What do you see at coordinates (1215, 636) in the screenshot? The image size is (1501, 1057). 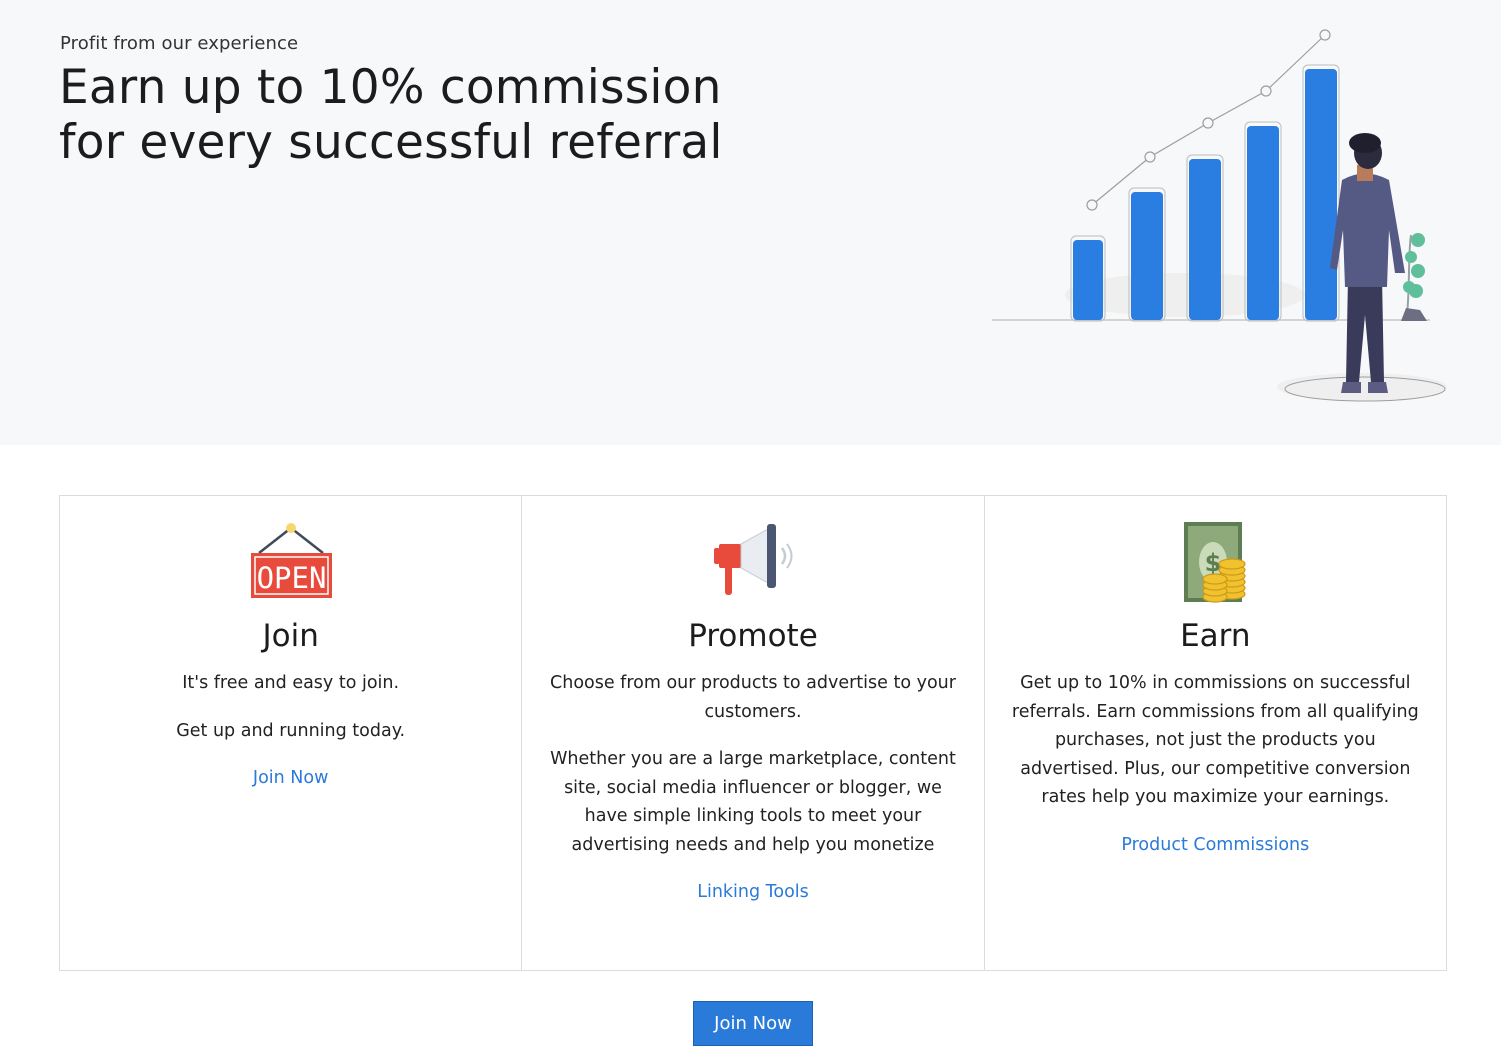 I see `feature-title-earn: Earn` at bounding box center [1215, 636].